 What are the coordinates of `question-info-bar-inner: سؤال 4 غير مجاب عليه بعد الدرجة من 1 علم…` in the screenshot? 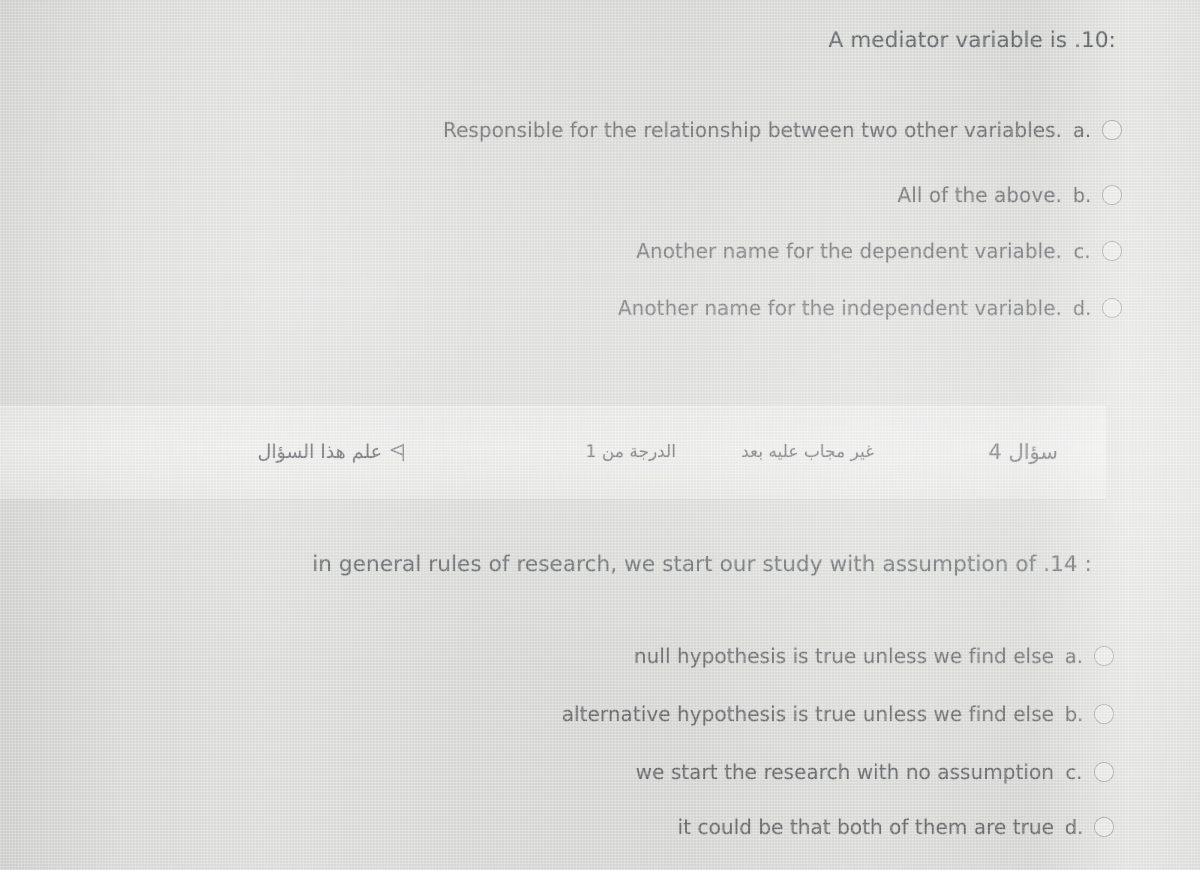 It's located at (553, 453).